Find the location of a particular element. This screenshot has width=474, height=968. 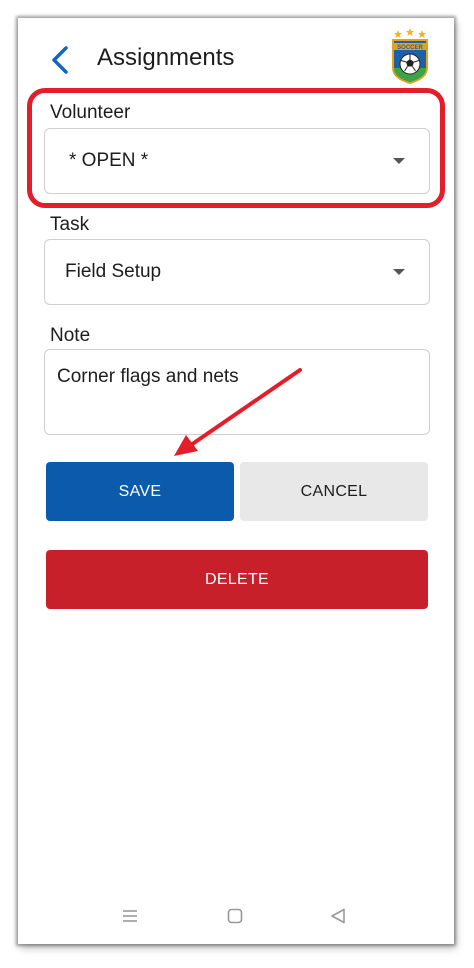

task-select: Field Setup is located at coordinates (237, 272).